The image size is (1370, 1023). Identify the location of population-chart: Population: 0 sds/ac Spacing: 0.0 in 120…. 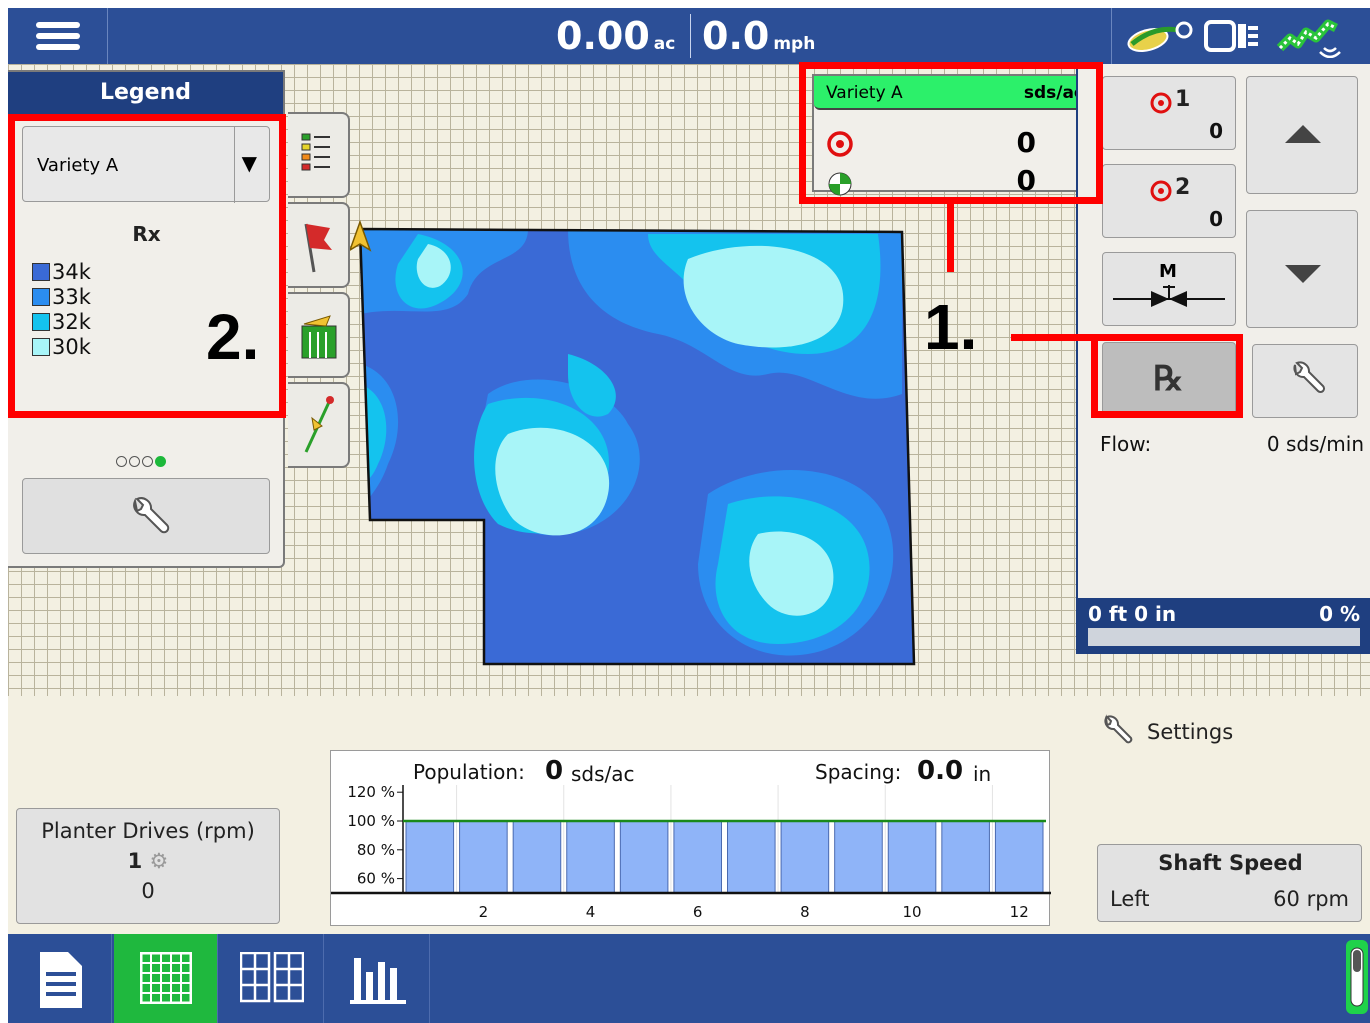
(690, 838).